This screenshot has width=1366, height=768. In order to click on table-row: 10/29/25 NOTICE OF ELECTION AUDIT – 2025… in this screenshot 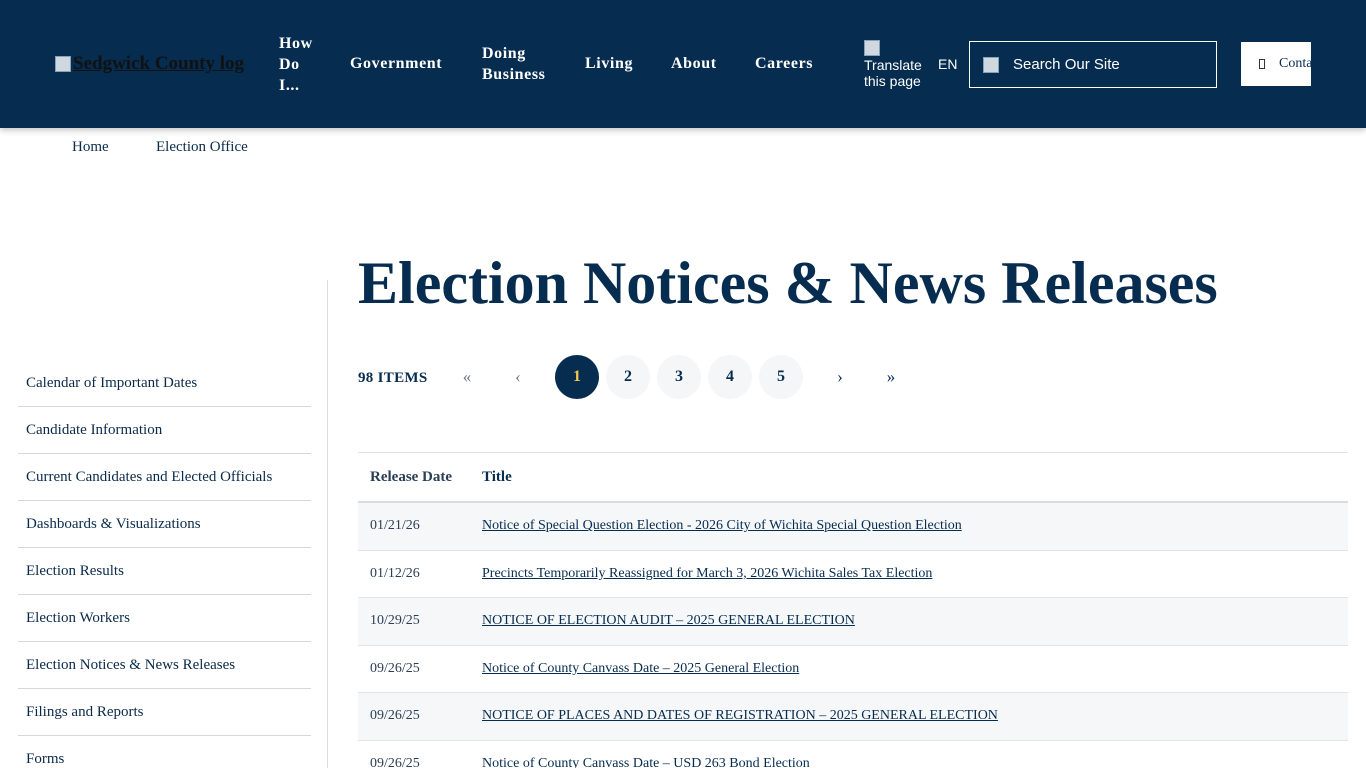, I will do `click(853, 622)`.